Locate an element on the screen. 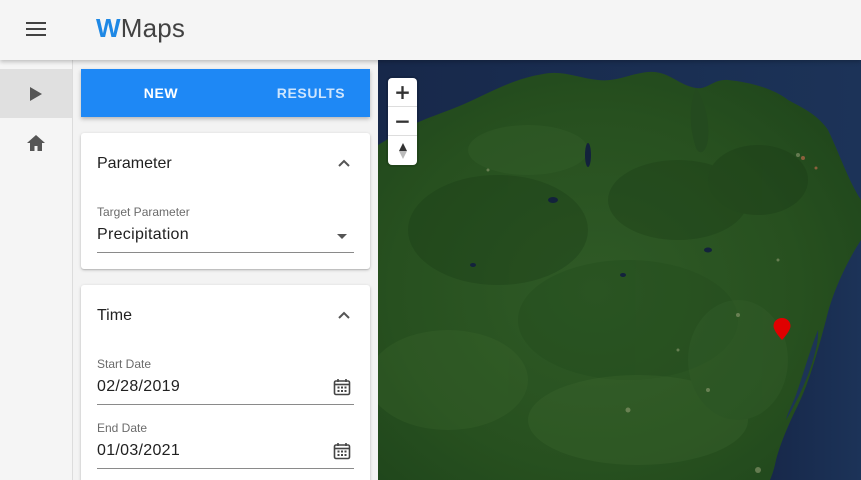  map-marker-icon is located at coordinates (782, 329).